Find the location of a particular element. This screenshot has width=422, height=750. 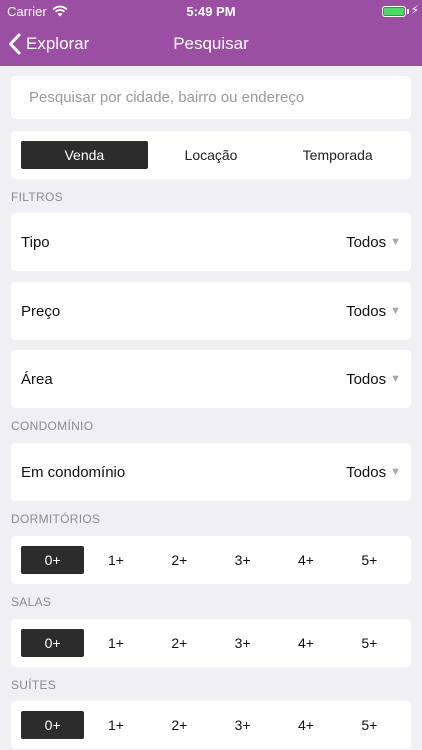

filter-card-preco: Preço Todos ▼ is located at coordinates (211, 311).